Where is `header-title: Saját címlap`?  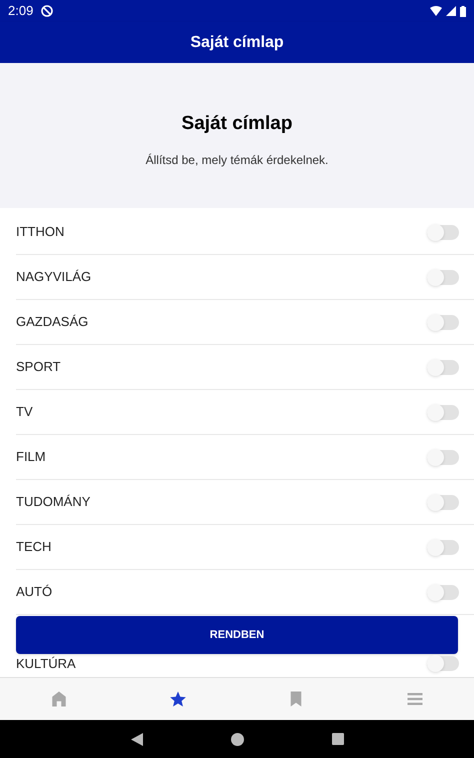
header-title: Saját címlap is located at coordinates (237, 124).